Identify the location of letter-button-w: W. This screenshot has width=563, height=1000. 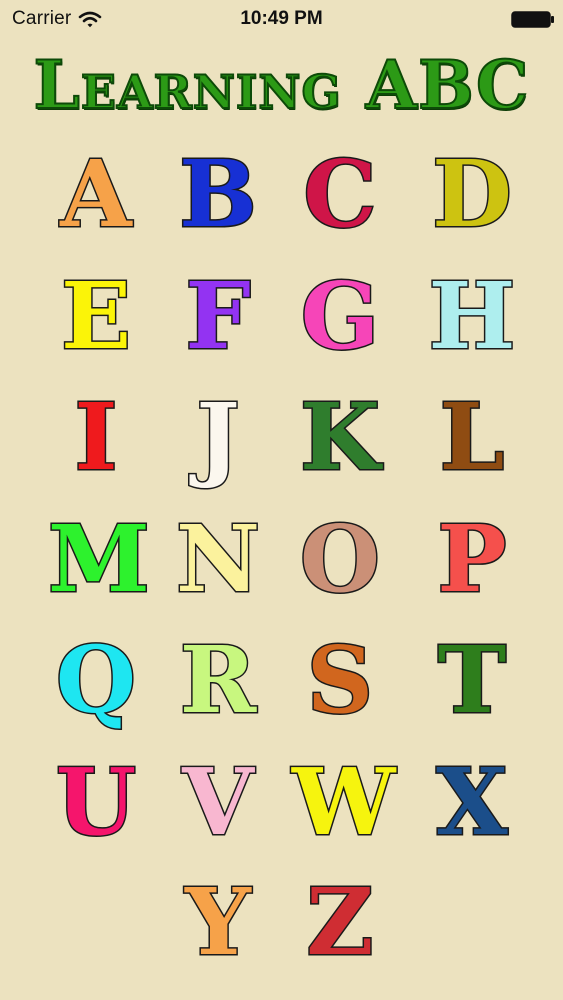
(344, 802).